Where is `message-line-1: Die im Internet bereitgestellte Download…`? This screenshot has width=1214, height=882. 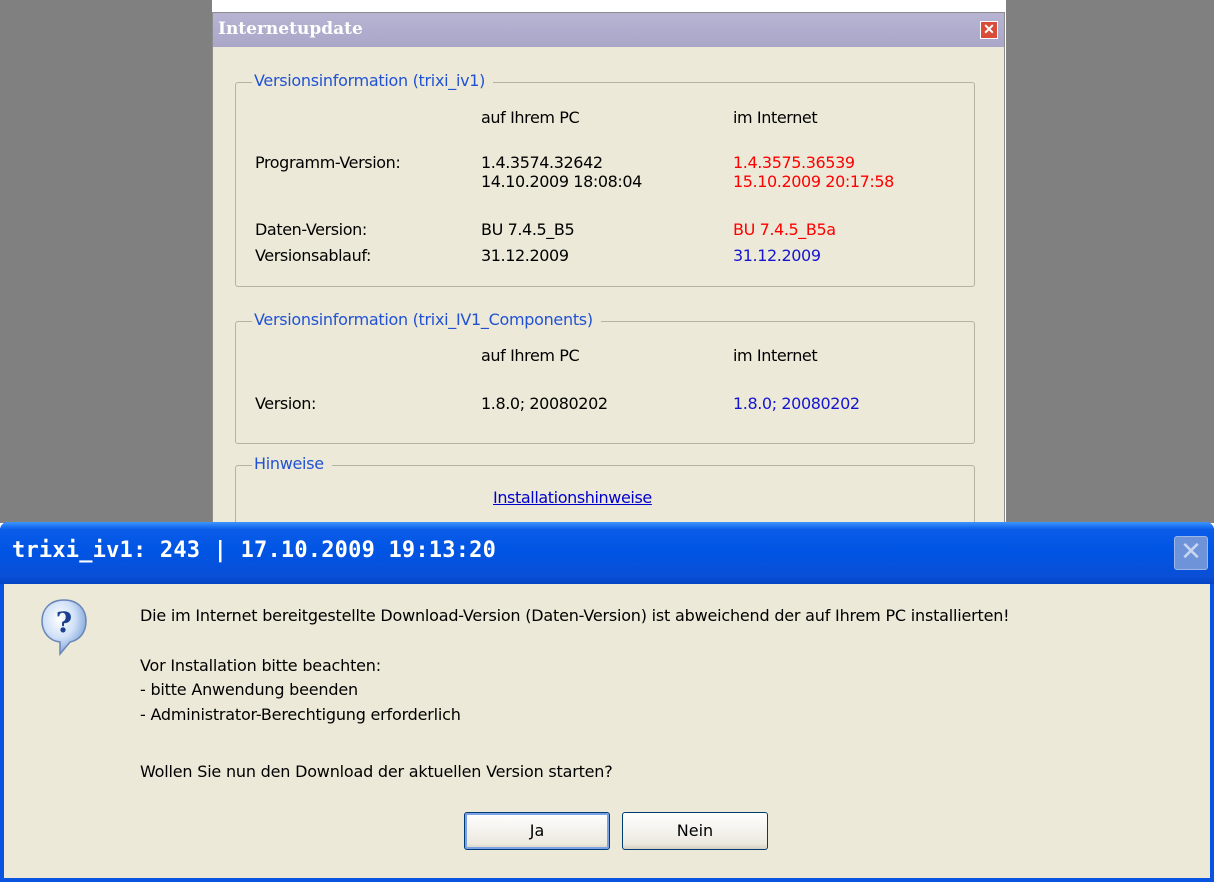
message-line-1: Die im Internet bereitgestellte Download… is located at coordinates (575, 615).